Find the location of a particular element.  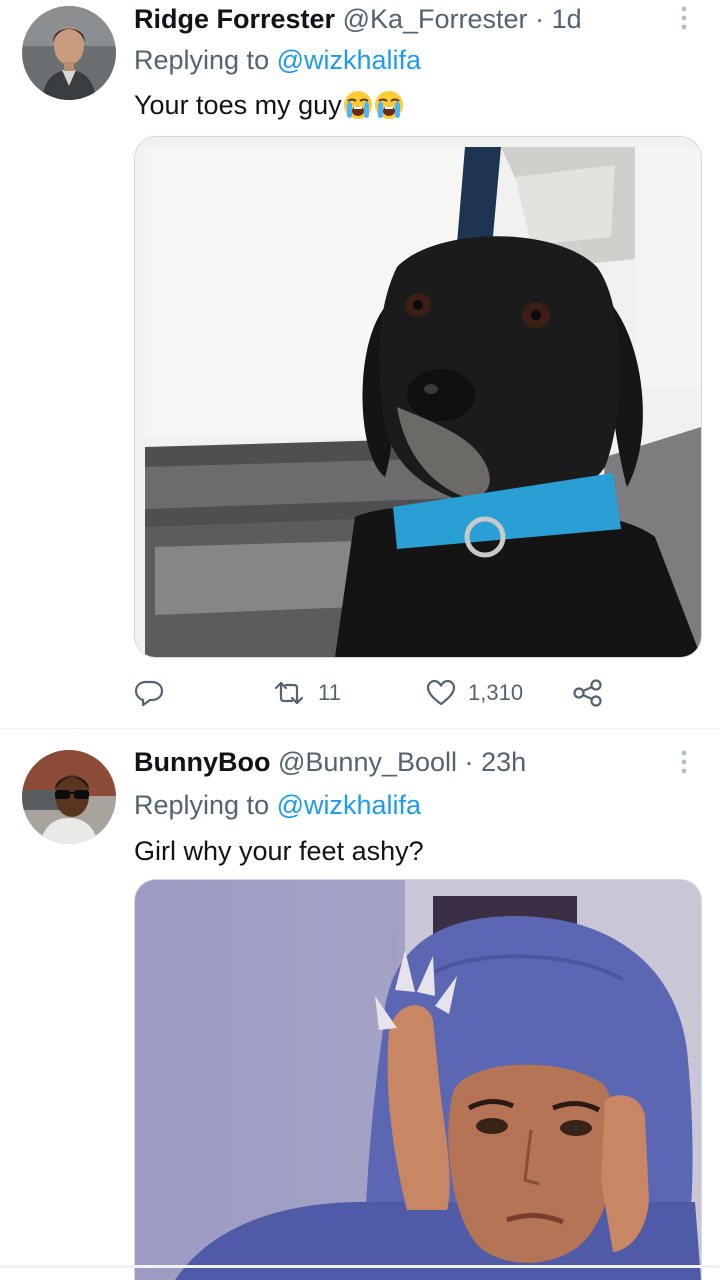

tweet-text: Your toes my guy is located at coordinates (269, 105).